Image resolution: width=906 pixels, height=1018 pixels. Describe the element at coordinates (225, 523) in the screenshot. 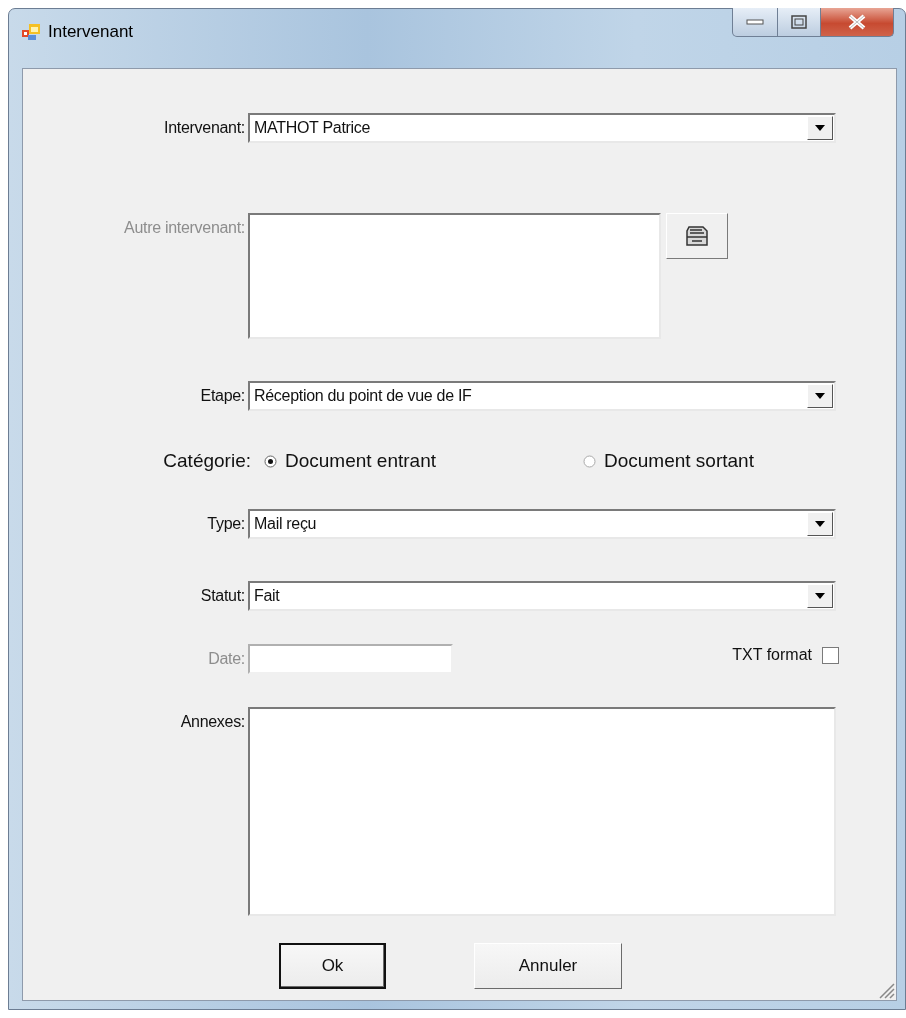

I see `field-label: Type:` at that location.